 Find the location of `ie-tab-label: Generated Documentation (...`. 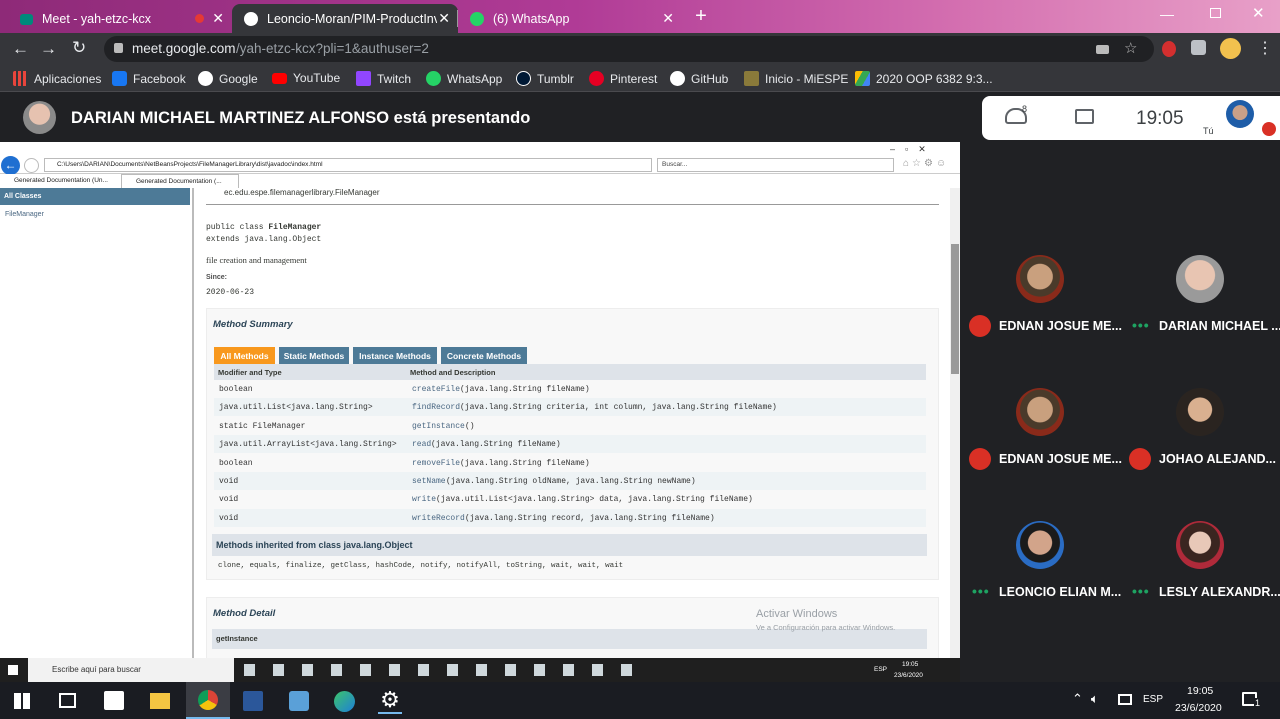

ie-tab-label: Generated Documentation (... is located at coordinates (179, 181).